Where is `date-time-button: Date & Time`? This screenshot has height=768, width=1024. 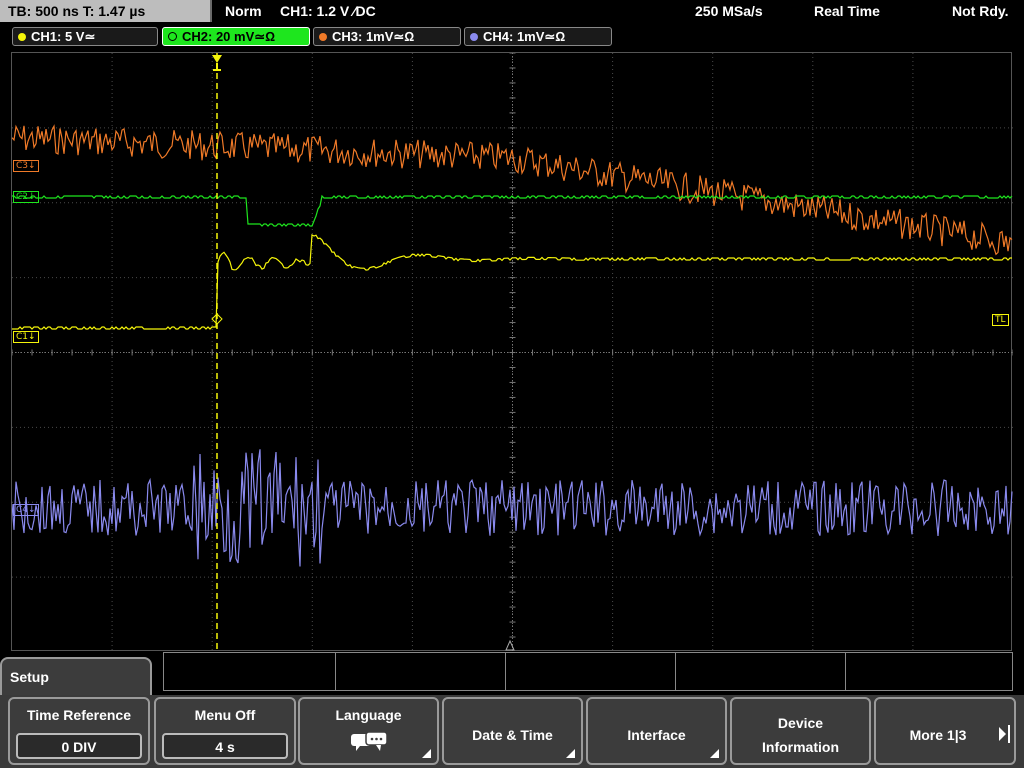 date-time-button: Date & Time is located at coordinates (512, 731).